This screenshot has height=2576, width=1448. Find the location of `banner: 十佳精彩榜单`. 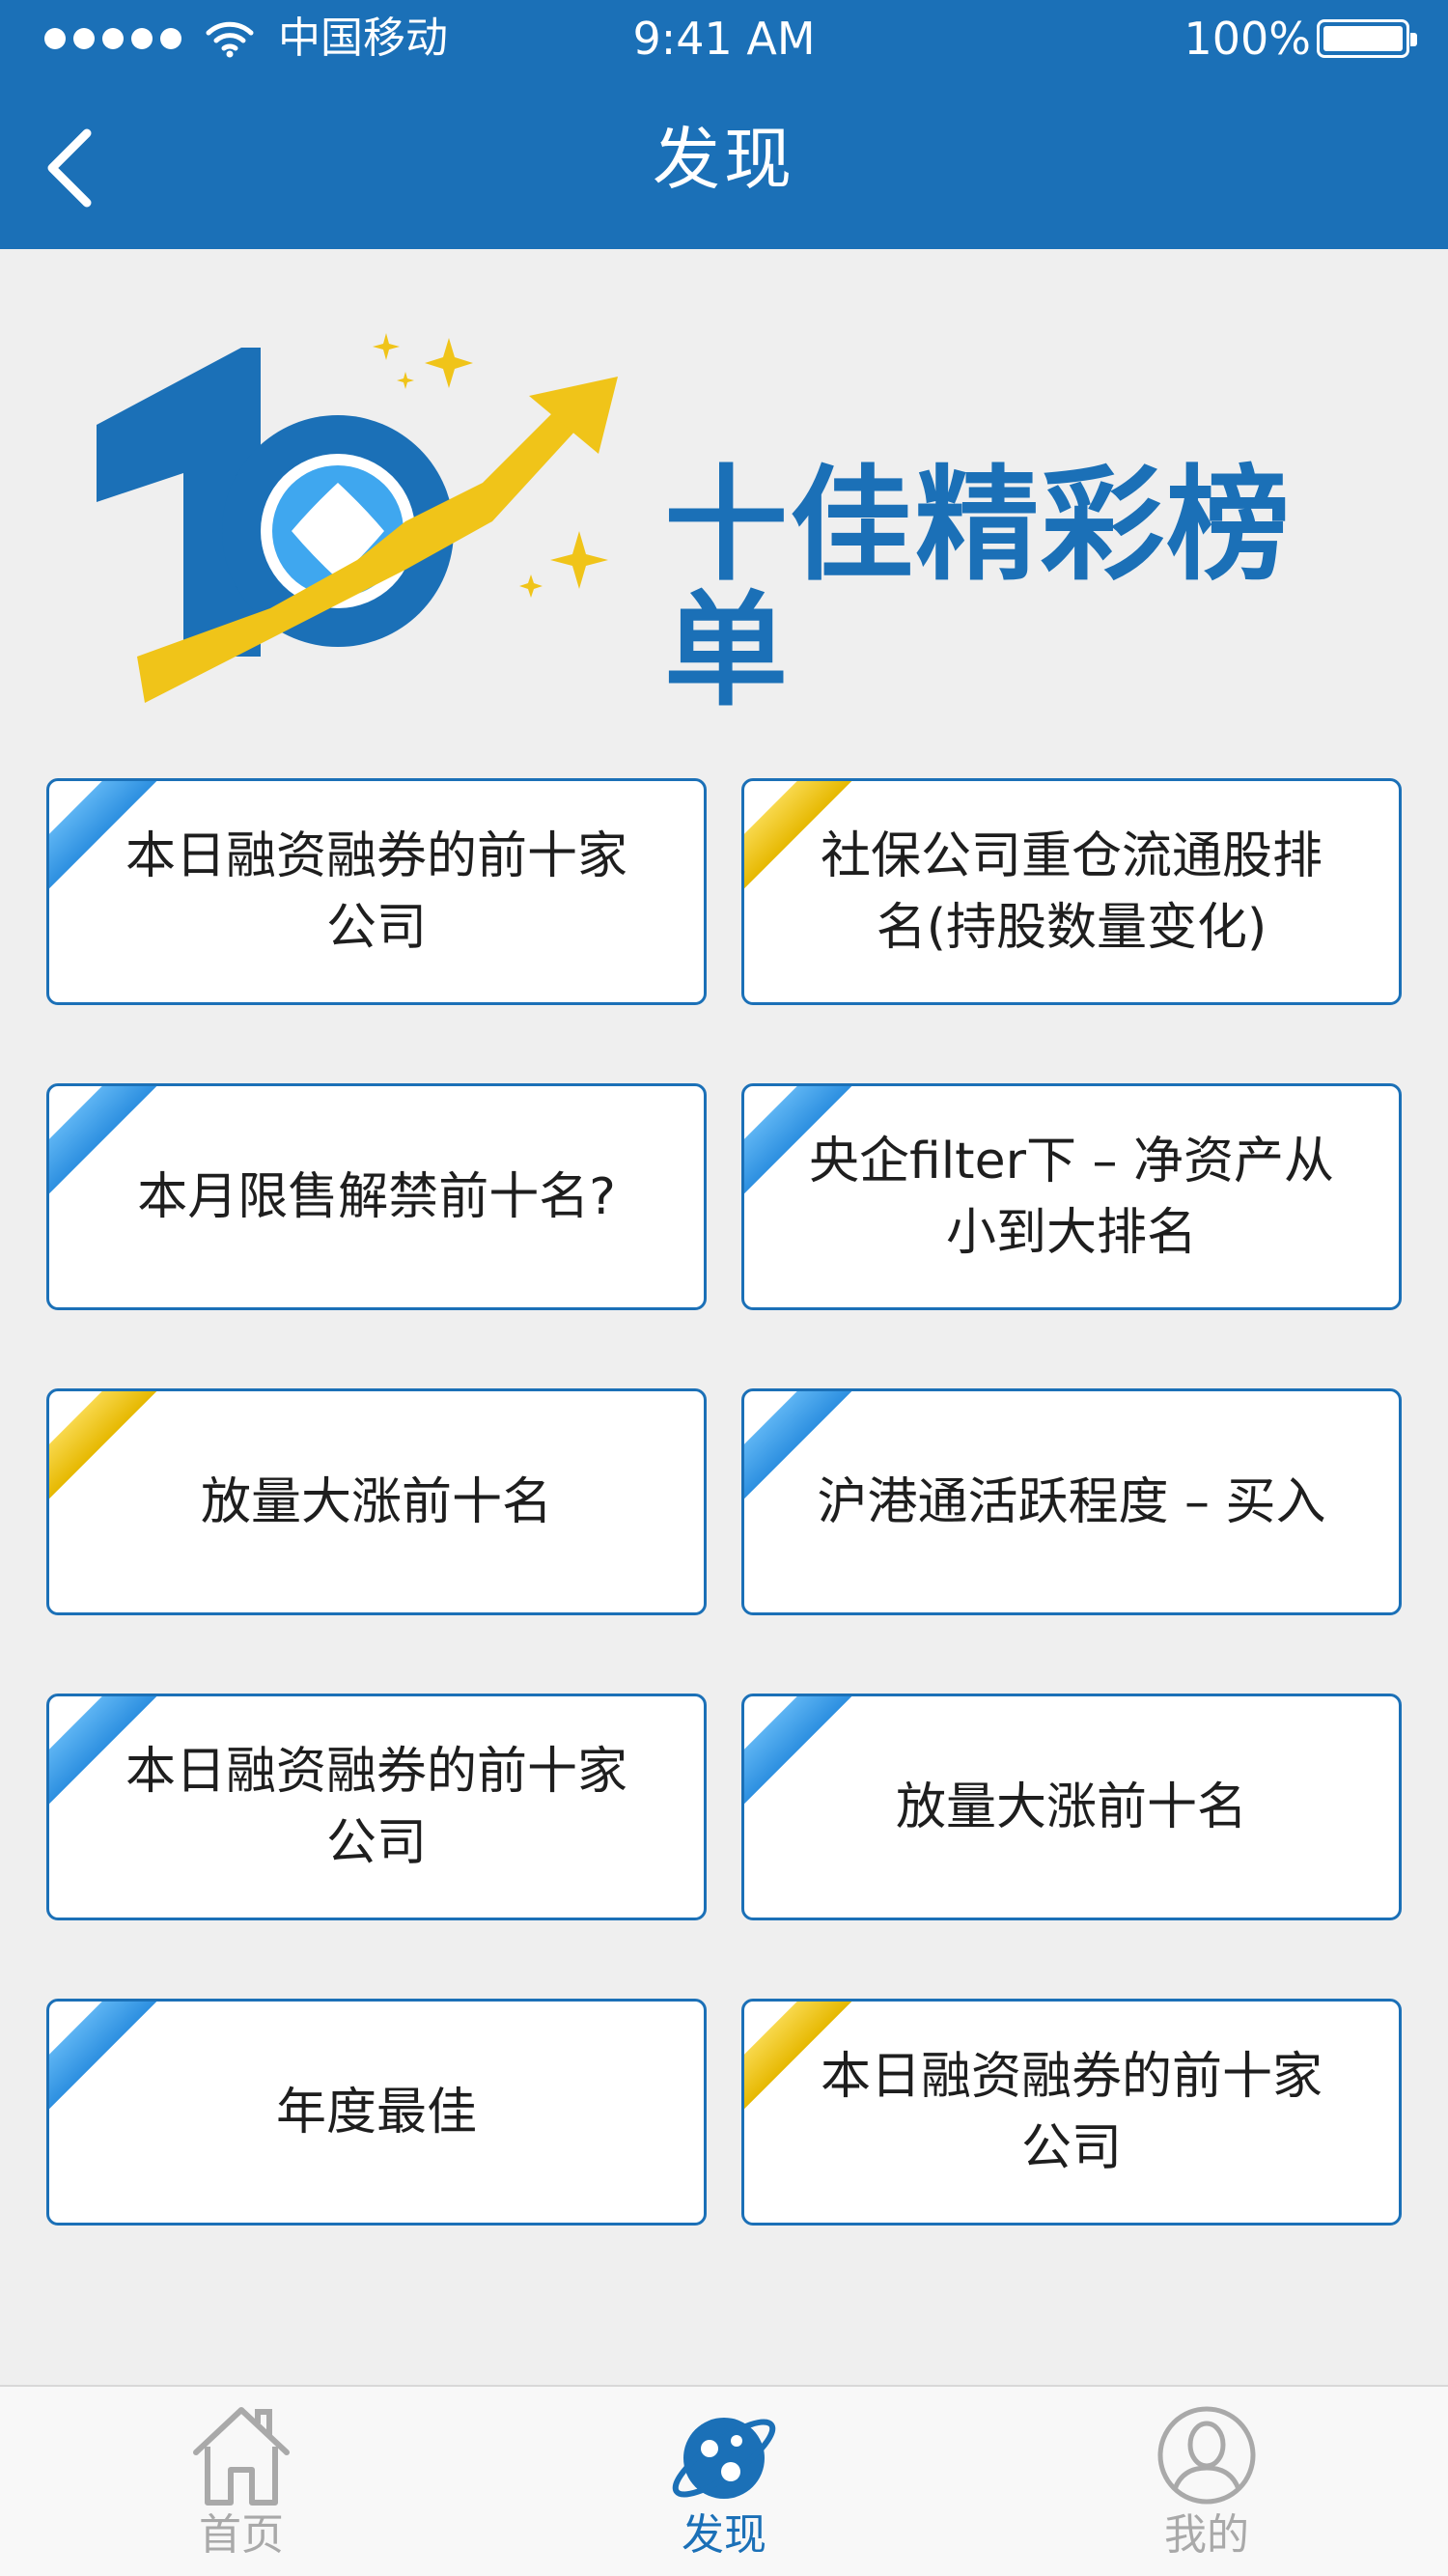

banner: 十佳精彩榜单 is located at coordinates (734, 521).